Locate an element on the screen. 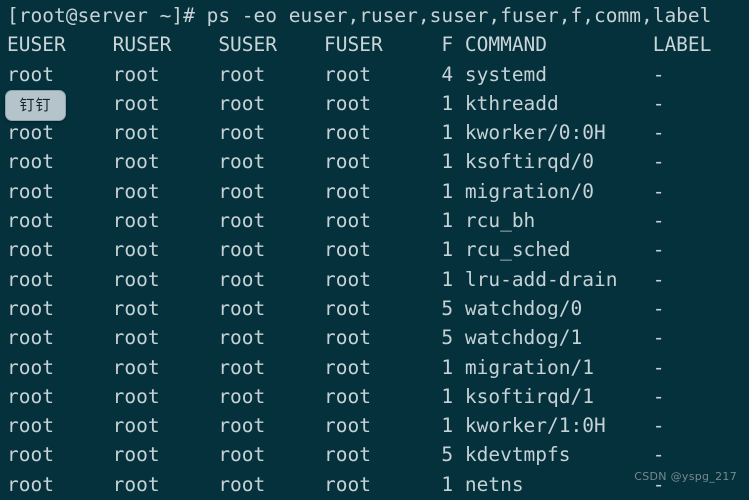 Image resolution: width=749 pixels, height=500 pixels. table-row: root root root root 5 watchdog/0 - is located at coordinates (336, 308).